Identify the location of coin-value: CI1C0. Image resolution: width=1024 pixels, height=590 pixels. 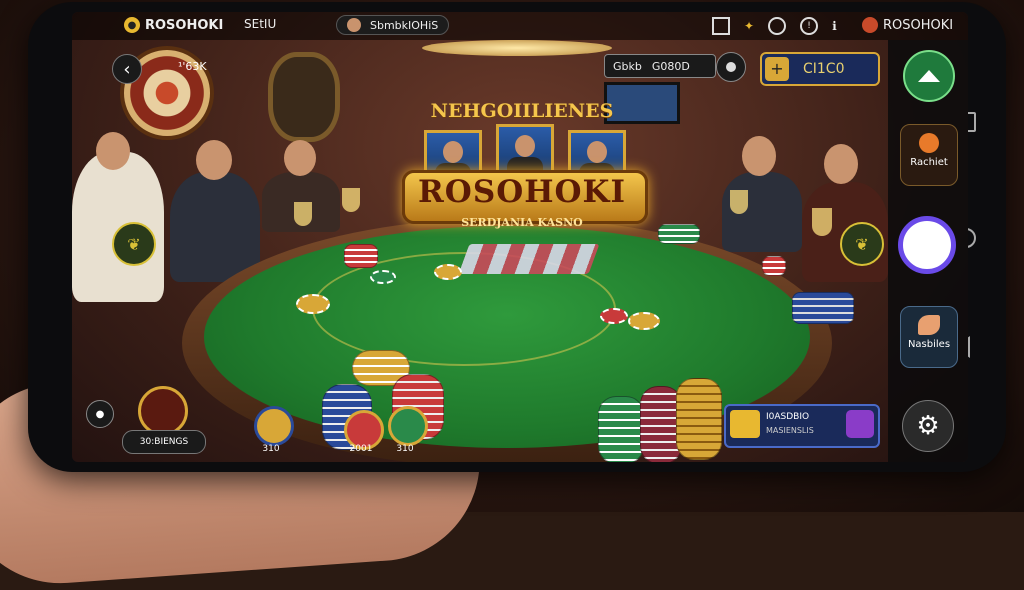
(824, 69).